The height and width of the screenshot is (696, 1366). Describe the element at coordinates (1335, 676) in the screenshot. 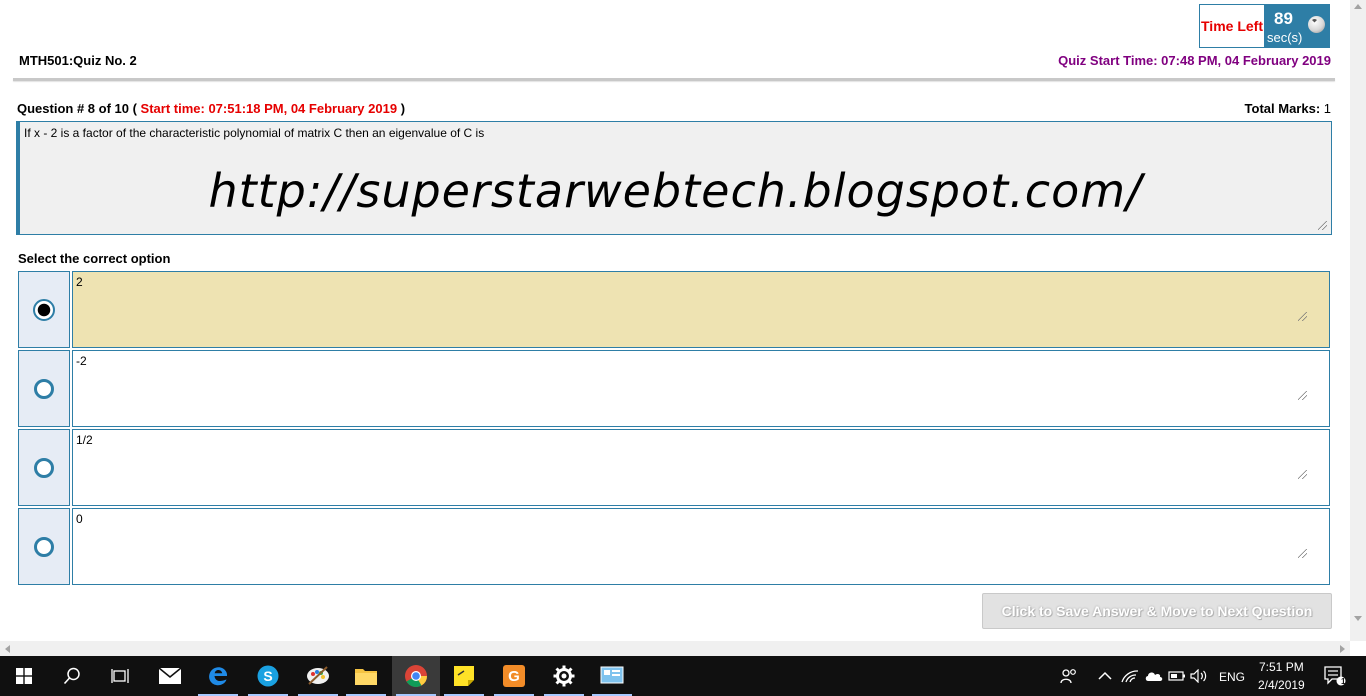

I see `notification-center-icon: 1` at that location.